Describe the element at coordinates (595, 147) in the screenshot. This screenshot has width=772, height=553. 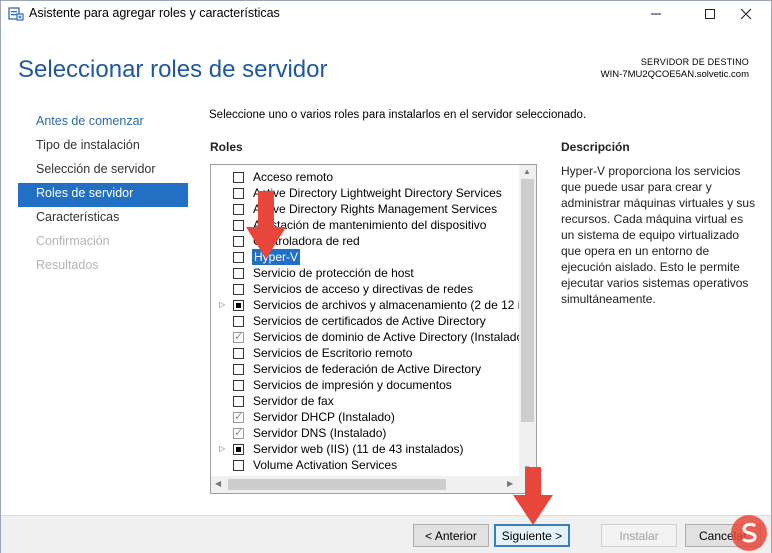
I see `description-heading: Descripción` at that location.